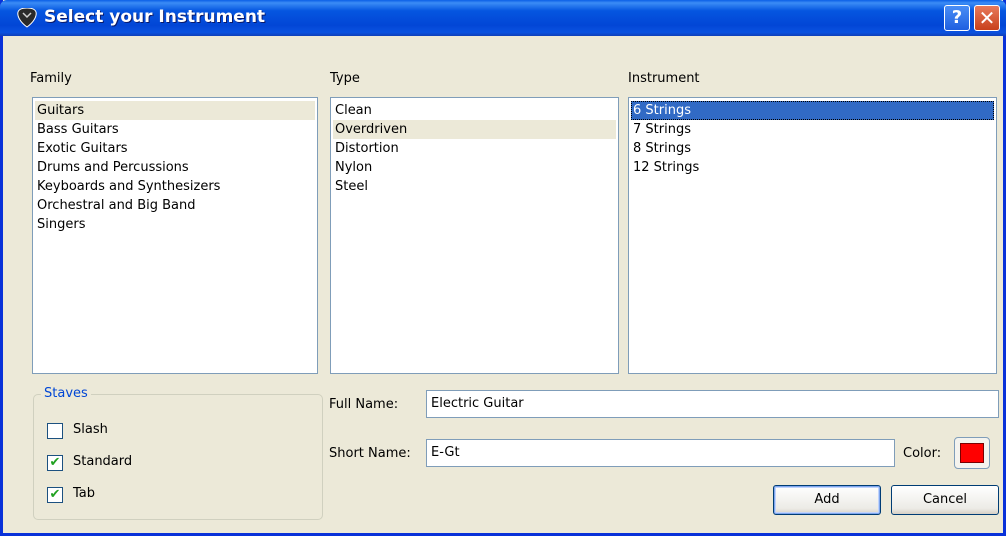 The image size is (1006, 536). I want to click on color-swatch, so click(972, 453).